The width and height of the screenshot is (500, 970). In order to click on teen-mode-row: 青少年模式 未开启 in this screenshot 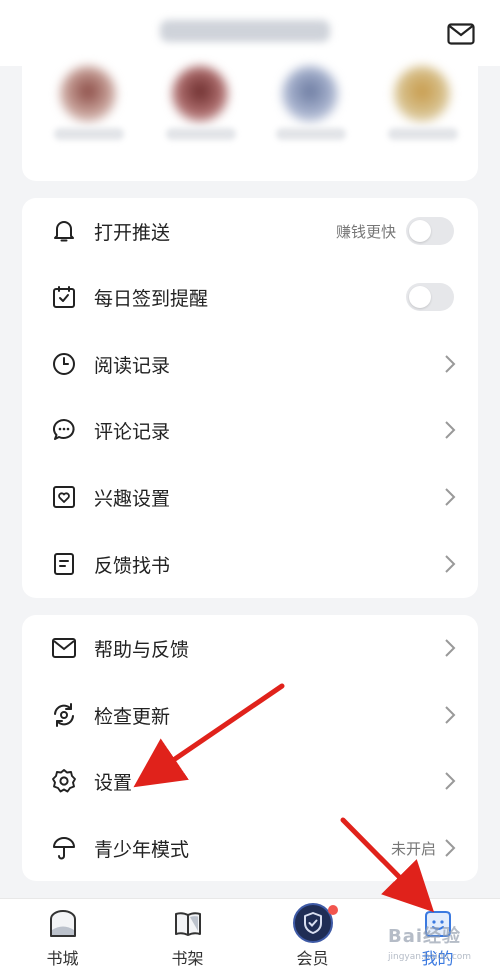, I will do `click(250, 848)`.